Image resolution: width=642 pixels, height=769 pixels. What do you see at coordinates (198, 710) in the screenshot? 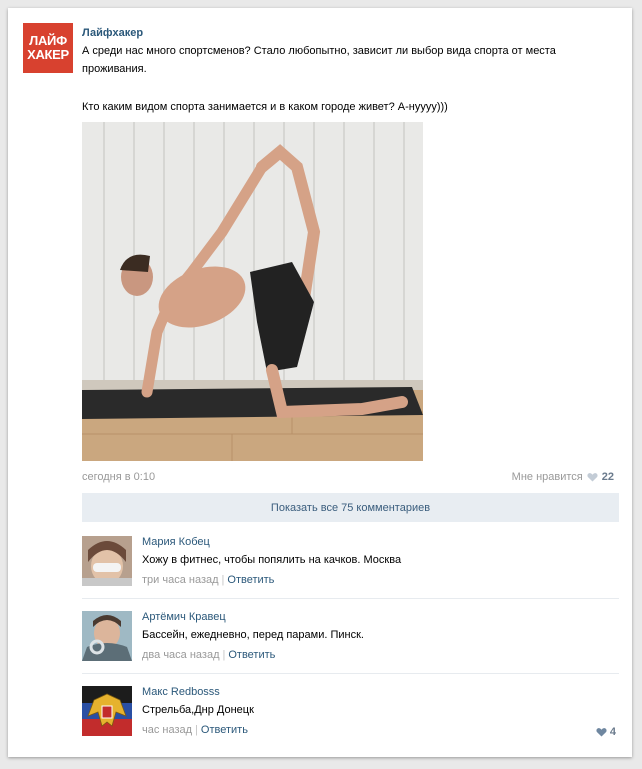
I see `comment-text: Стрельба,Днр Донецк` at bounding box center [198, 710].